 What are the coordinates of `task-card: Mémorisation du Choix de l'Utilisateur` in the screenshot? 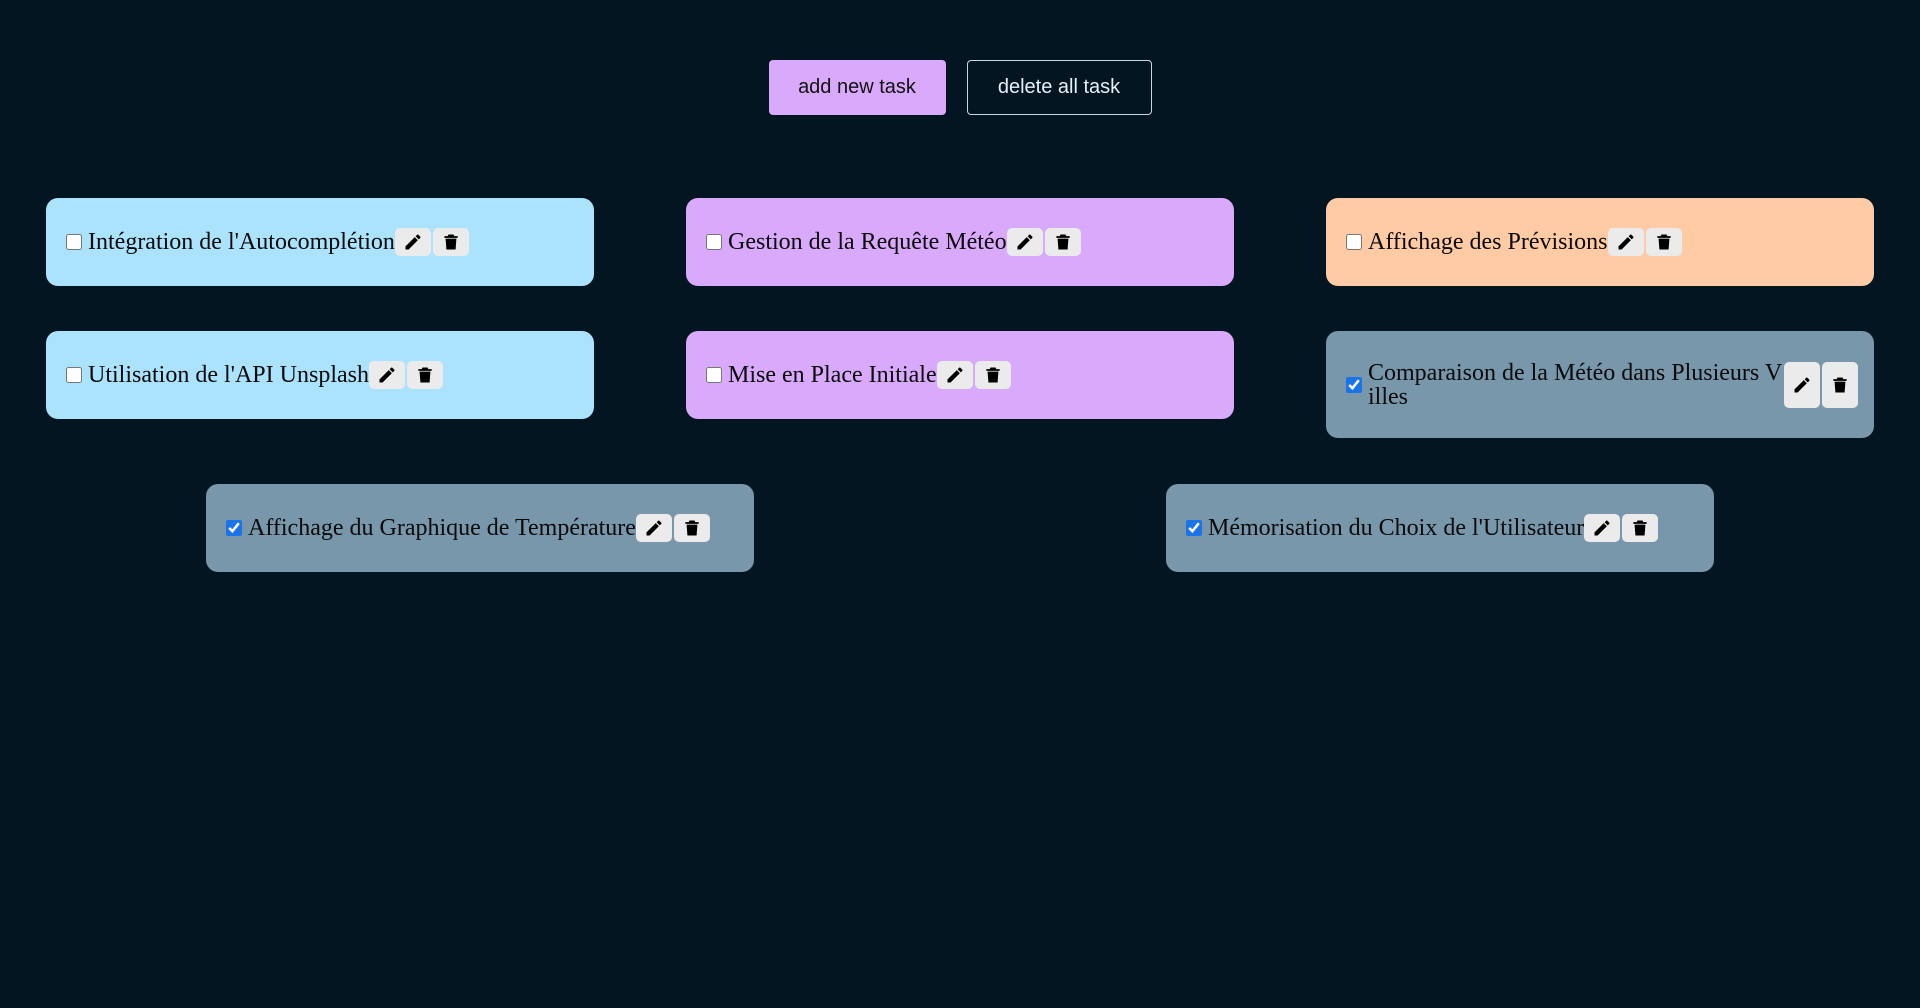 It's located at (1440, 528).